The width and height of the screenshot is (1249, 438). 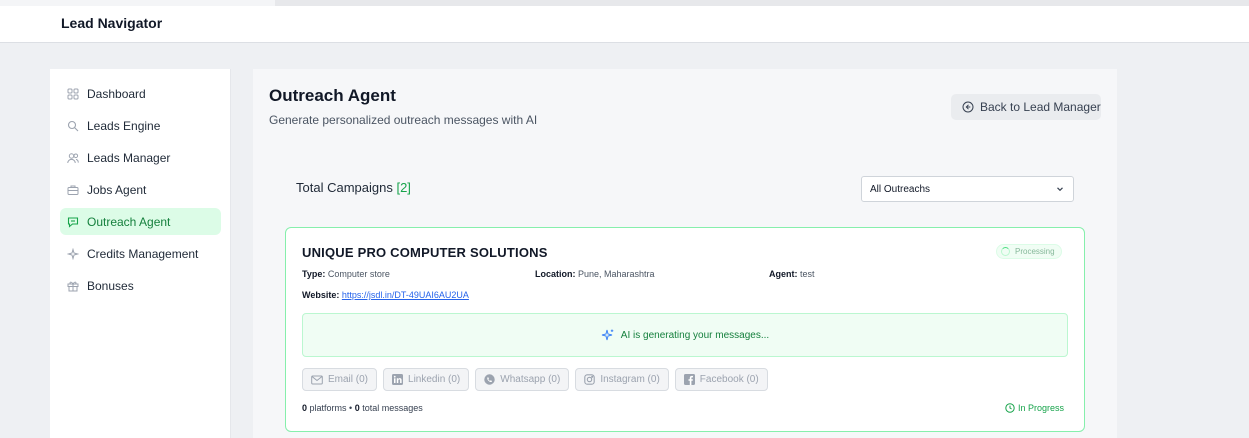 I want to click on back-to-lead-manager-button: Back to Lead Manager, so click(x=1026, y=107).